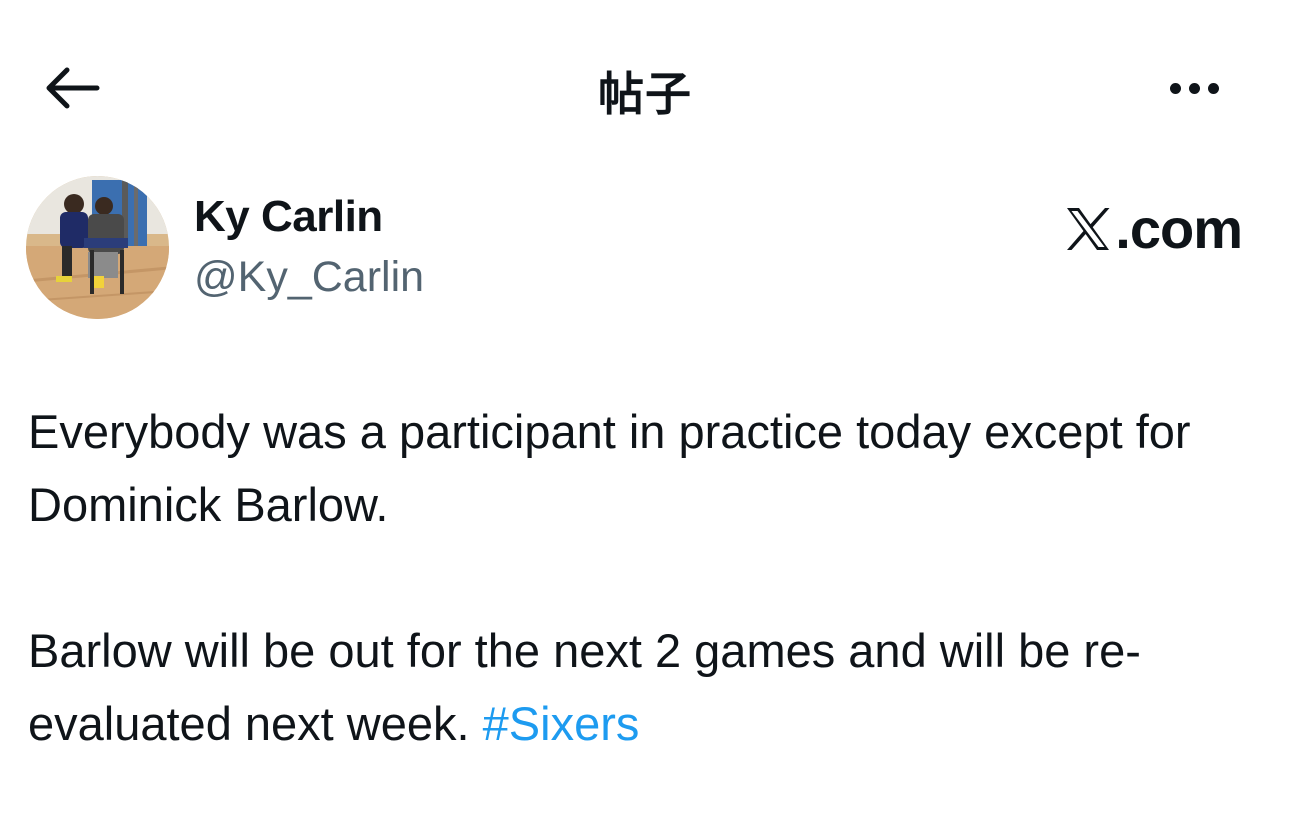  Describe the element at coordinates (309, 277) in the screenshot. I see `author-handle: @Ky_Carlin` at that location.